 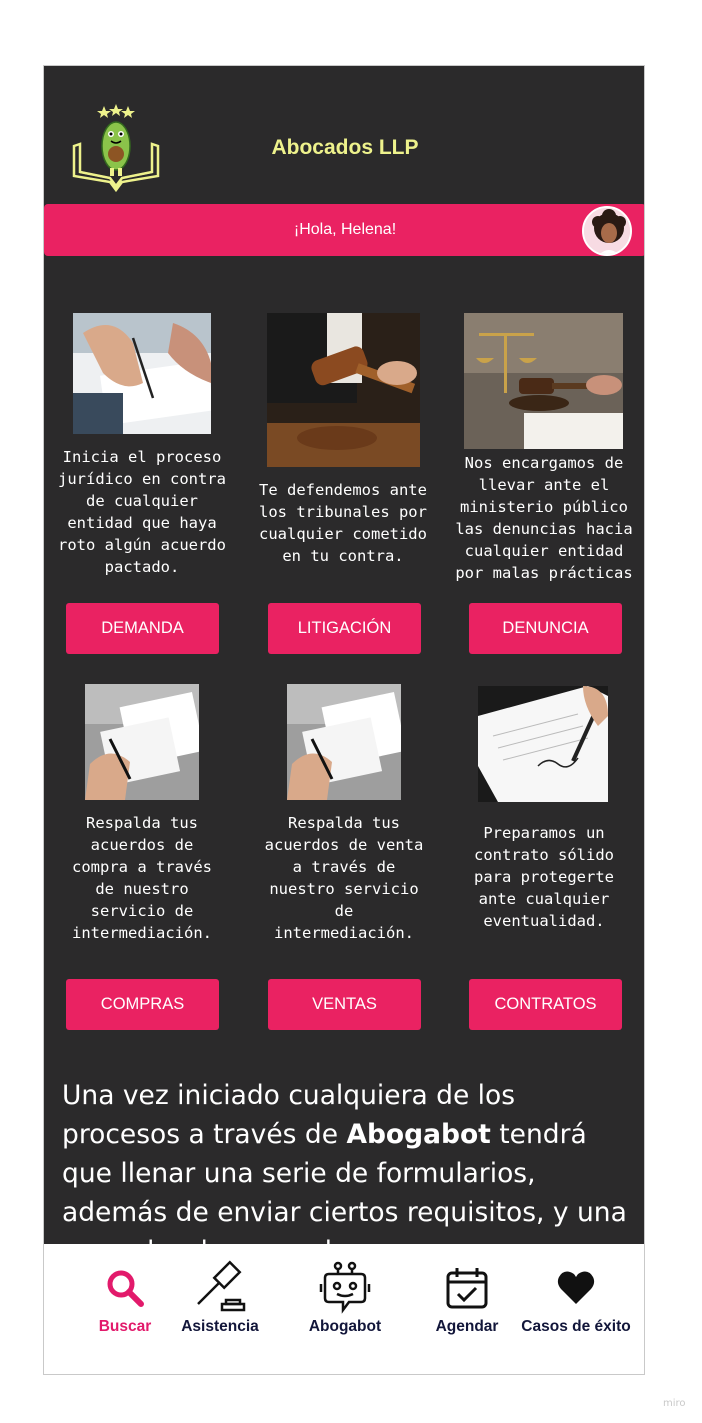 What do you see at coordinates (343, 390) in the screenshot?
I see `judge-gavel-photo` at bounding box center [343, 390].